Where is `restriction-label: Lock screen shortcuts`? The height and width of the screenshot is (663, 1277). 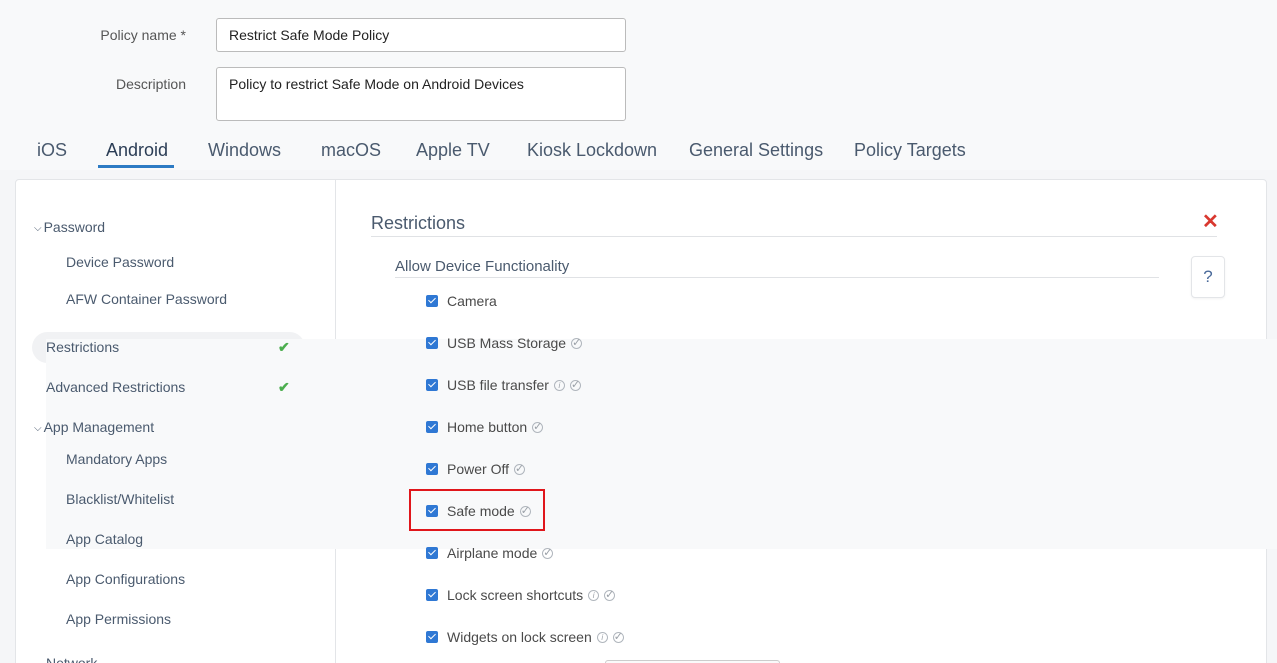
restriction-label: Lock screen shortcuts is located at coordinates (515, 595).